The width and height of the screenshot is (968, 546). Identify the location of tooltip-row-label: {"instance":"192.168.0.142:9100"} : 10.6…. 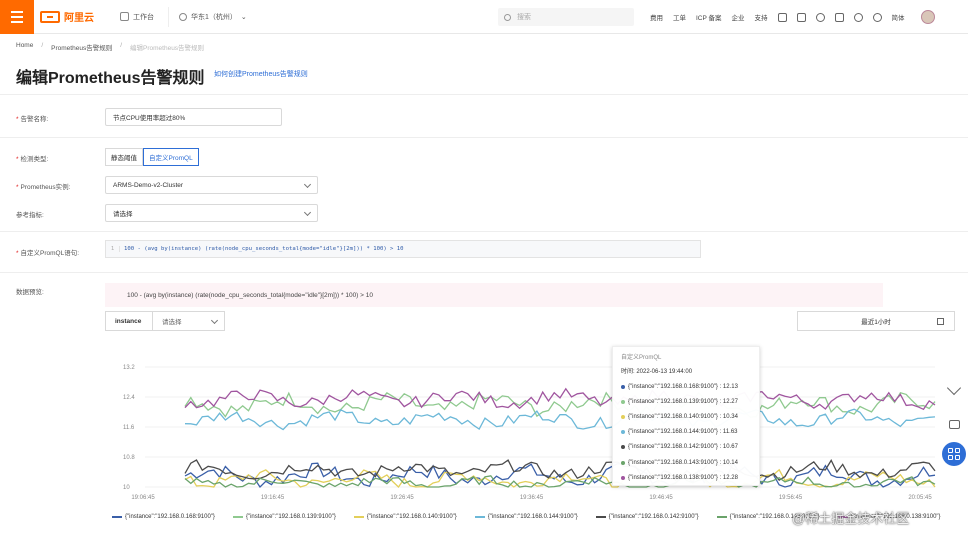
(683, 447).